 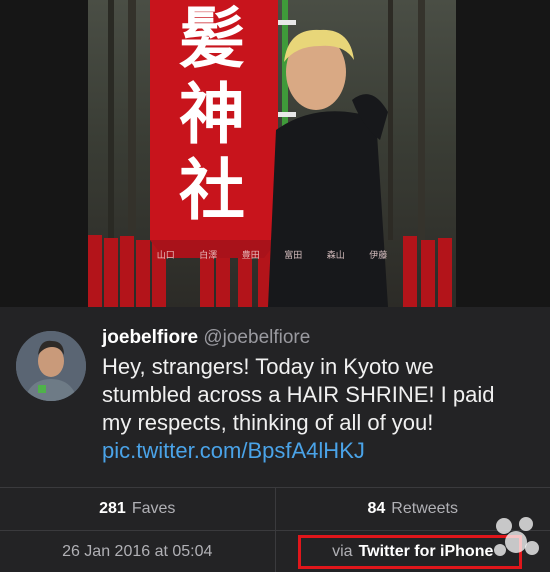 I want to click on faves-count: 281, so click(x=112, y=508).